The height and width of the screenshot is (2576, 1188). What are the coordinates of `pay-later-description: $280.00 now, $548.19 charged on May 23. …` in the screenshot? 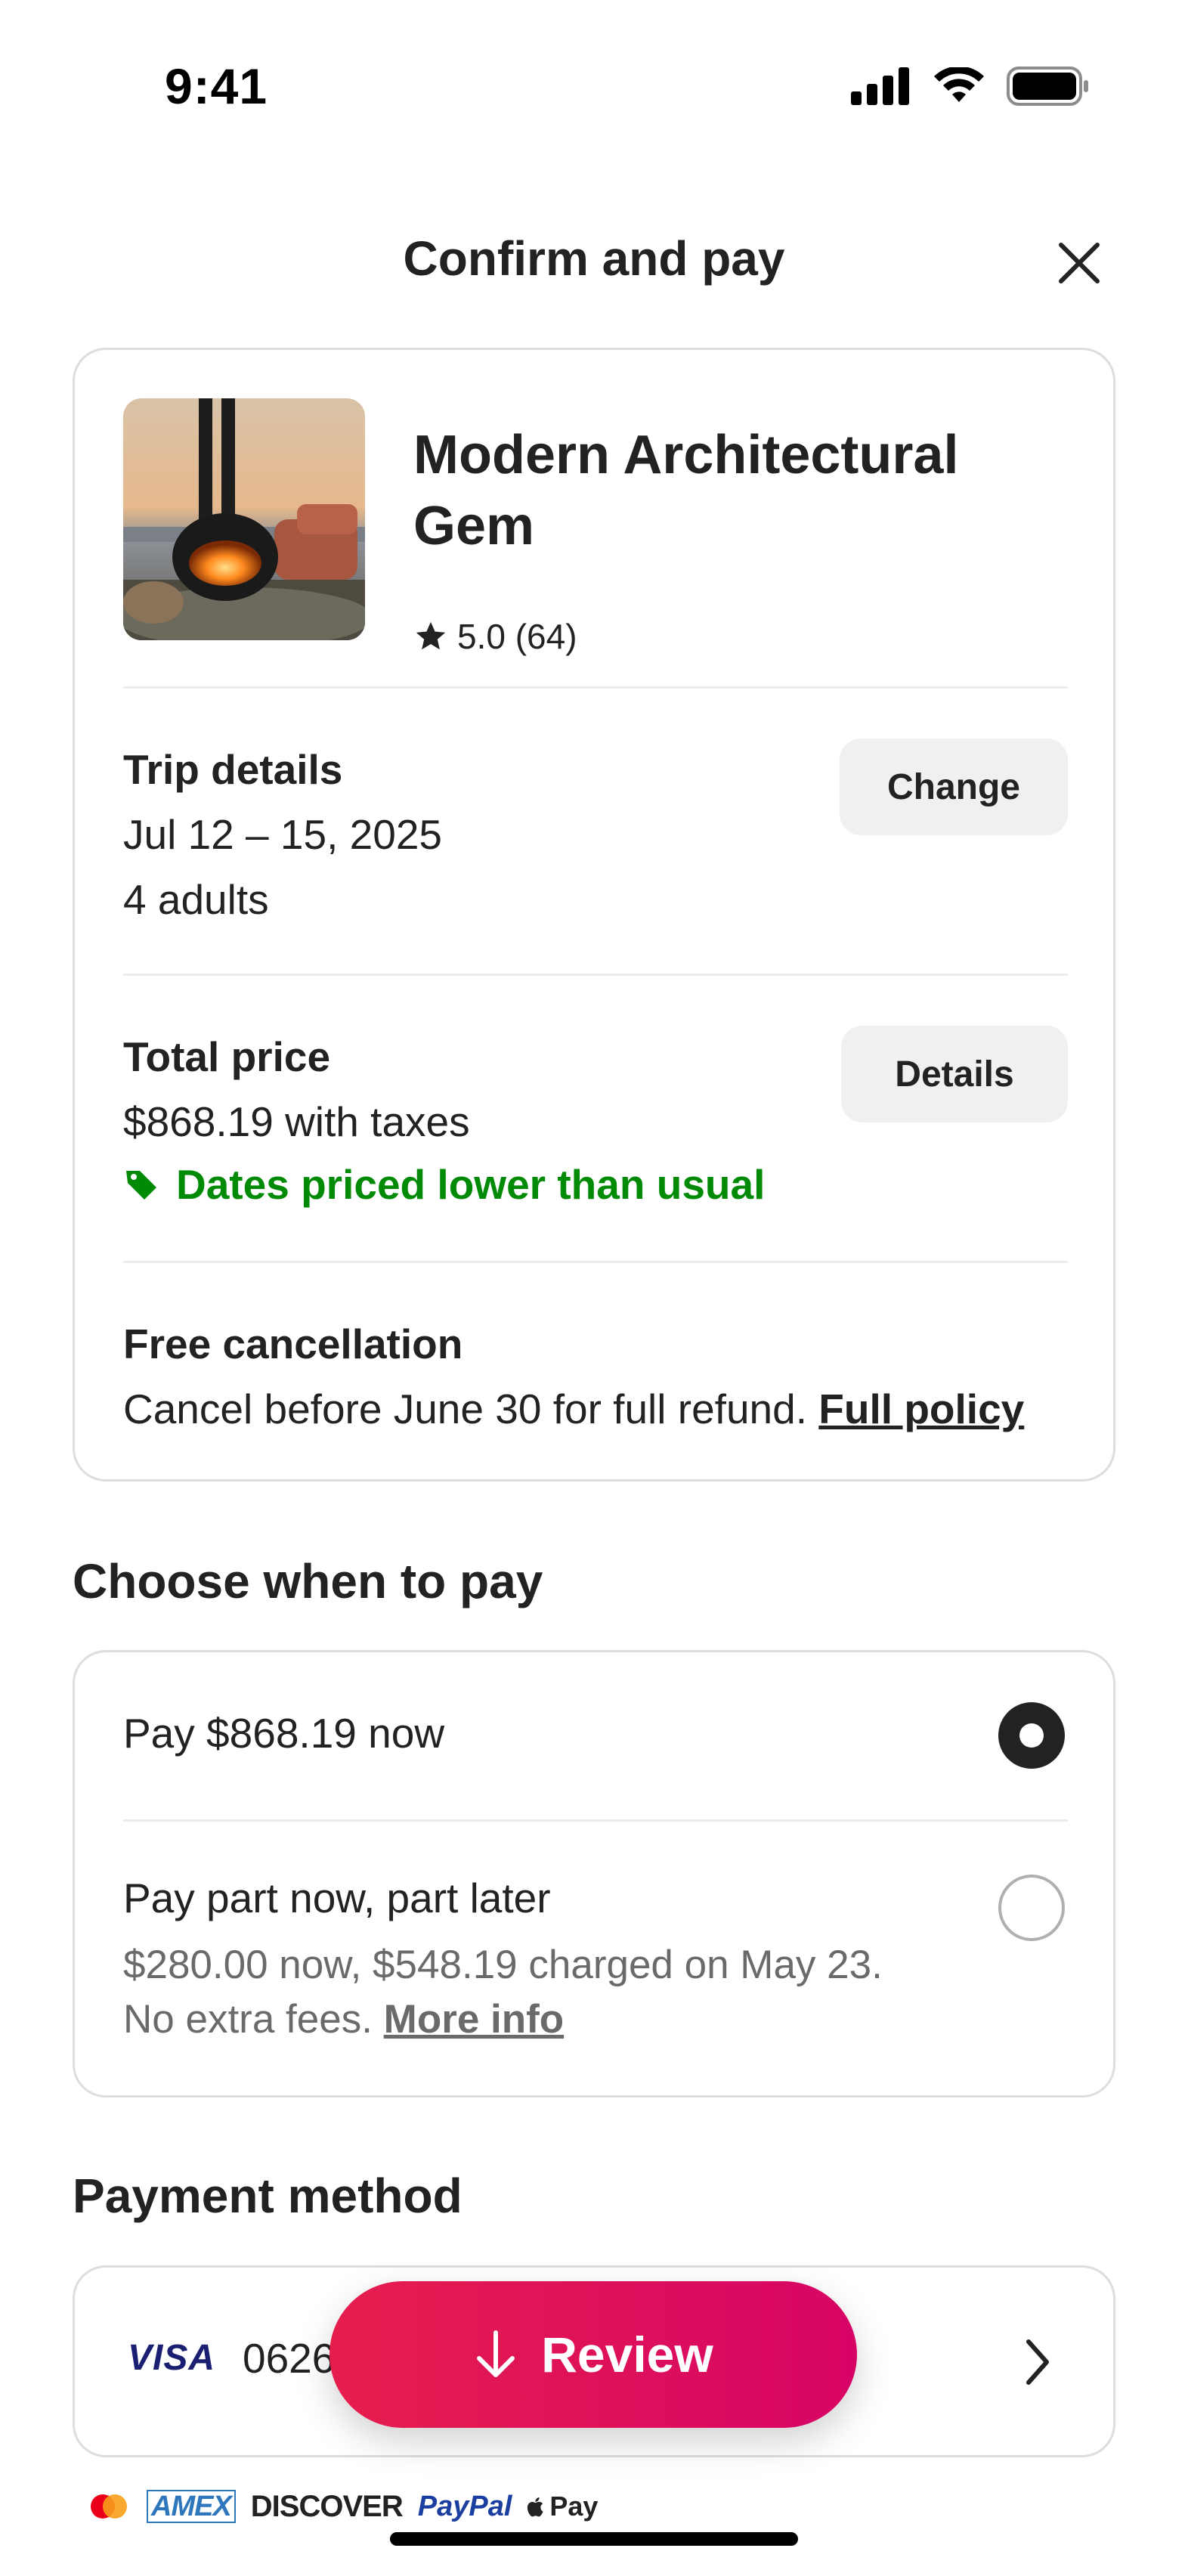 It's located at (554, 1992).